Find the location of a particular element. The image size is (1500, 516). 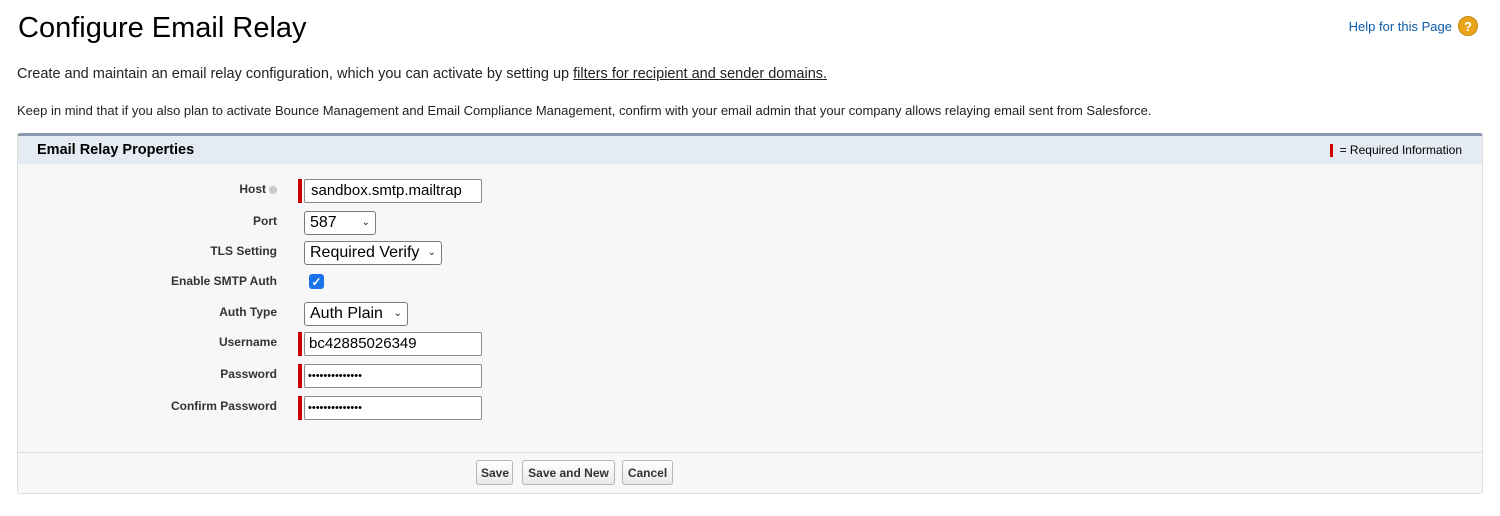

port-row: Port 587 ⌄ is located at coordinates (750, 224).